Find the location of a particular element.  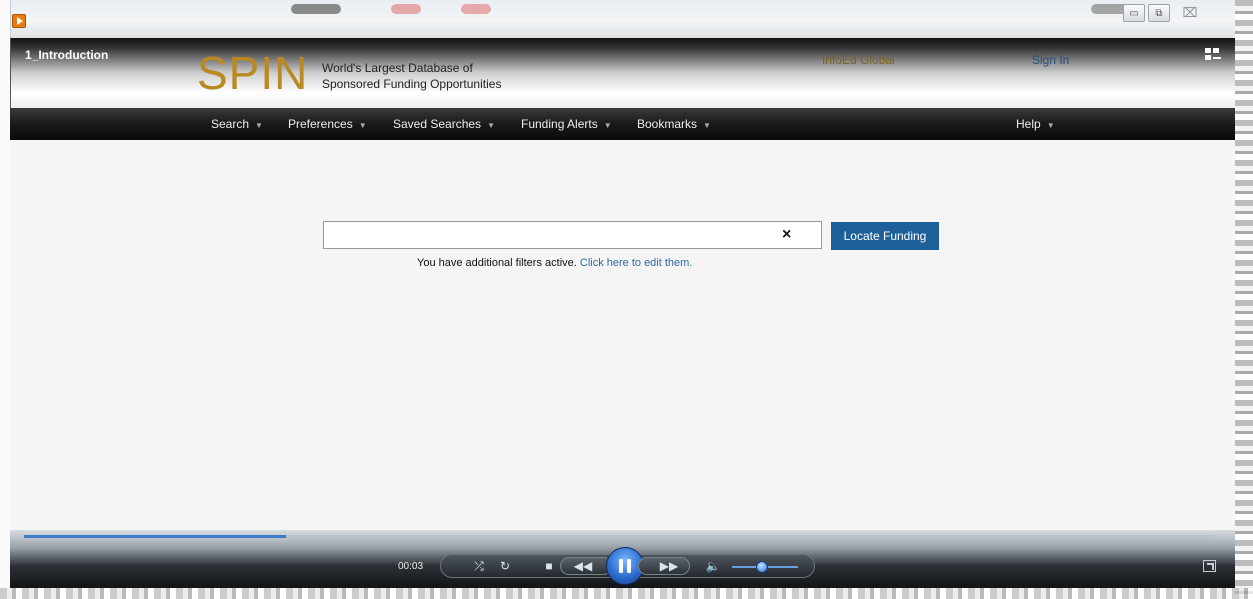

nav-bookmarks: Bookmarks ▼ is located at coordinates (674, 124).